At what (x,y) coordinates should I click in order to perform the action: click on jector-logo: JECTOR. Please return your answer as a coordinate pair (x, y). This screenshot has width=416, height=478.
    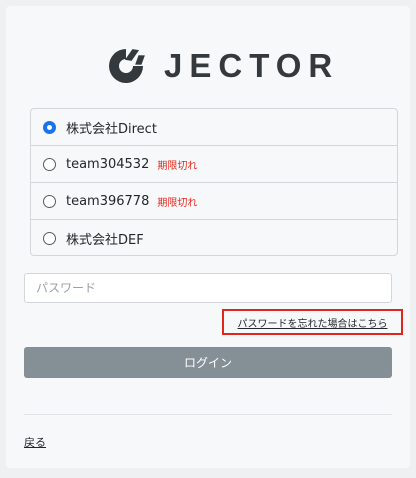
    Looking at the image, I should click on (220, 66).